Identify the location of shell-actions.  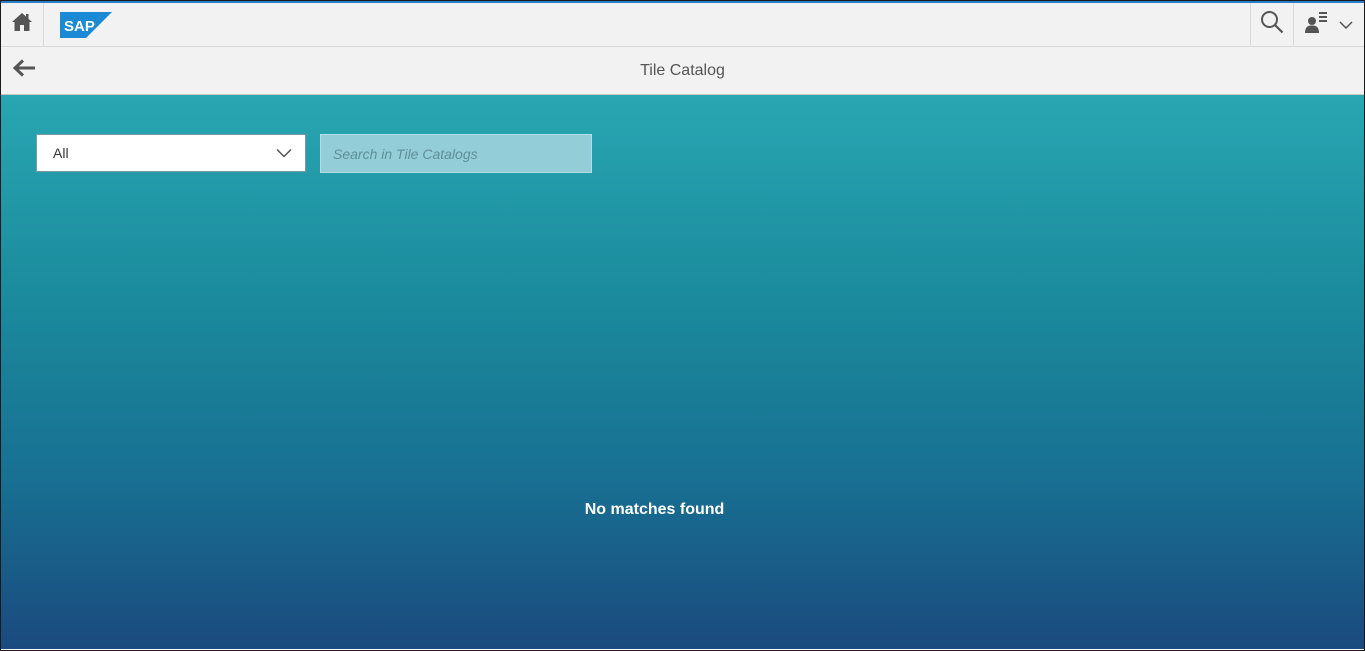
(1307, 24).